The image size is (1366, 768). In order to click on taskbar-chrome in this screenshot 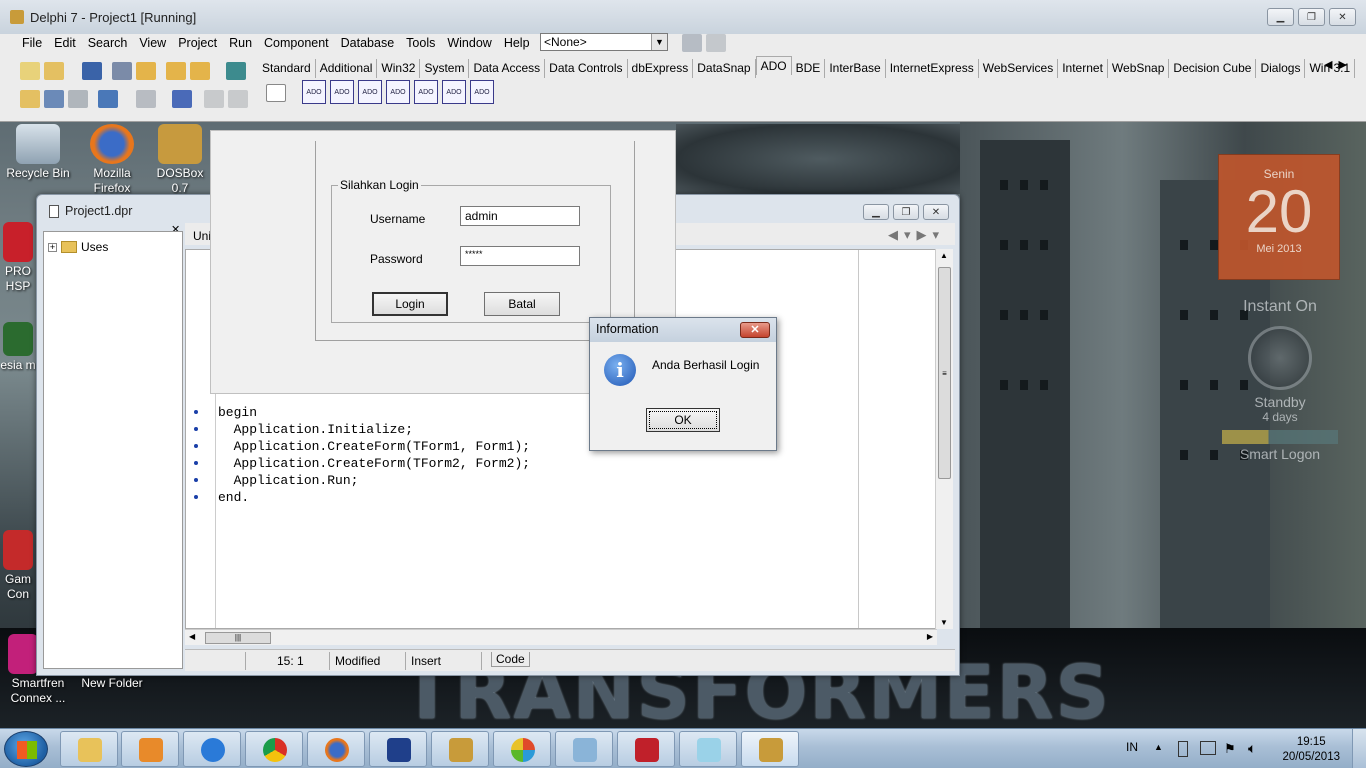, I will do `click(274, 749)`.